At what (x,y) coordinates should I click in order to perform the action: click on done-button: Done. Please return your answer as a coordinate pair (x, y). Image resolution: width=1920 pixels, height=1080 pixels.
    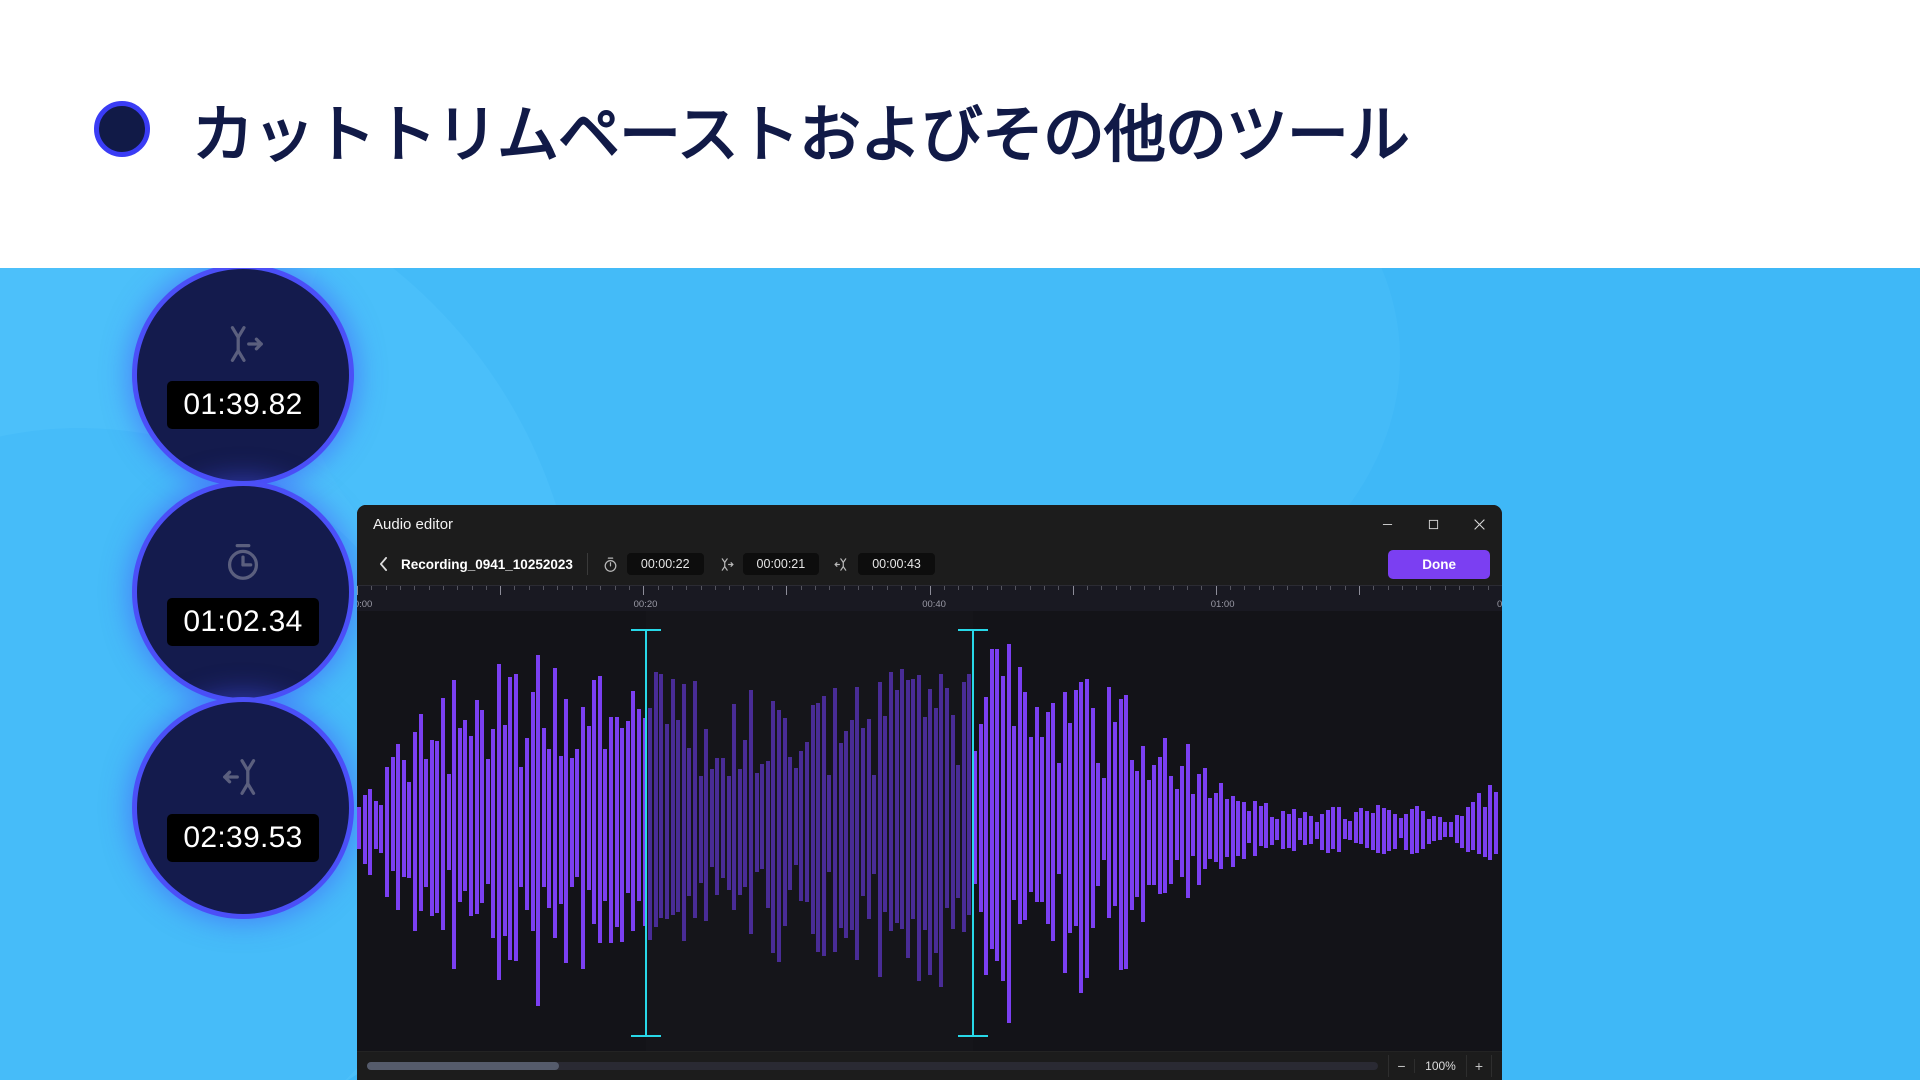
    Looking at the image, I should click on (1439, 564).